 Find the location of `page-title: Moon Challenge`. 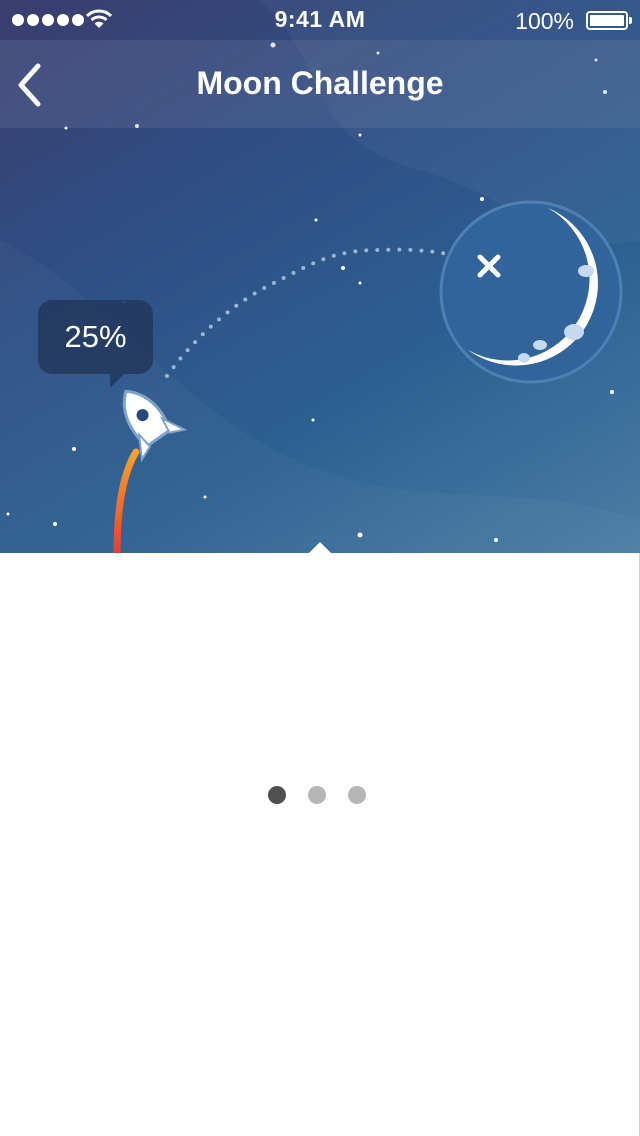

page-title: Moon Challenge is located at coordinates (320, 83).